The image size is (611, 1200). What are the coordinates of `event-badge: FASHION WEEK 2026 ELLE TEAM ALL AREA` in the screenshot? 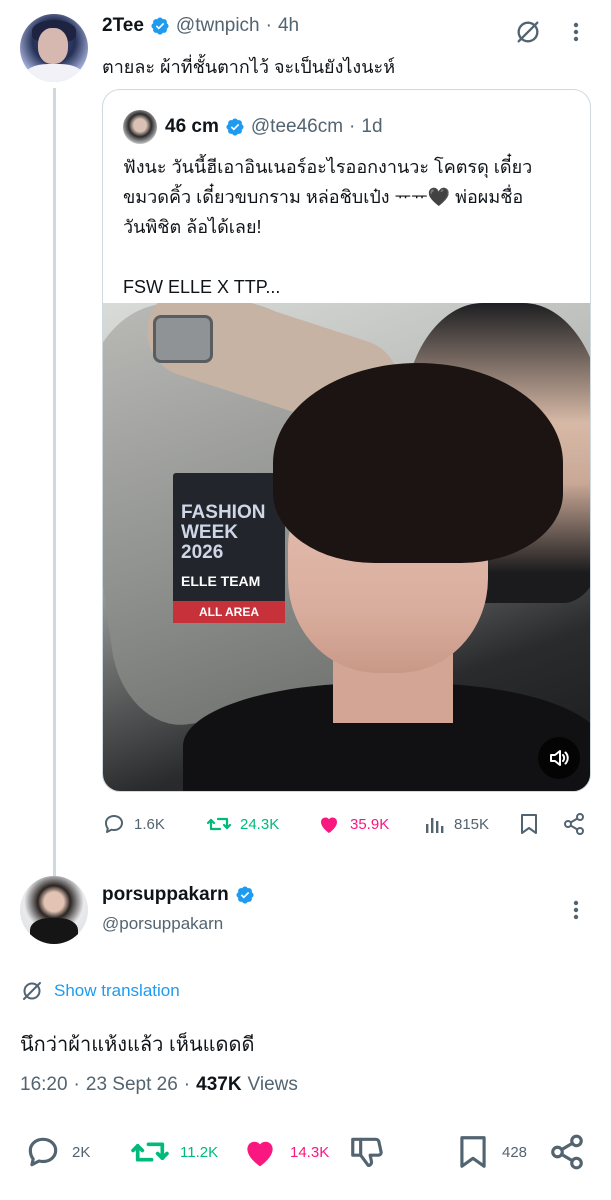 It's located at (229, 548).